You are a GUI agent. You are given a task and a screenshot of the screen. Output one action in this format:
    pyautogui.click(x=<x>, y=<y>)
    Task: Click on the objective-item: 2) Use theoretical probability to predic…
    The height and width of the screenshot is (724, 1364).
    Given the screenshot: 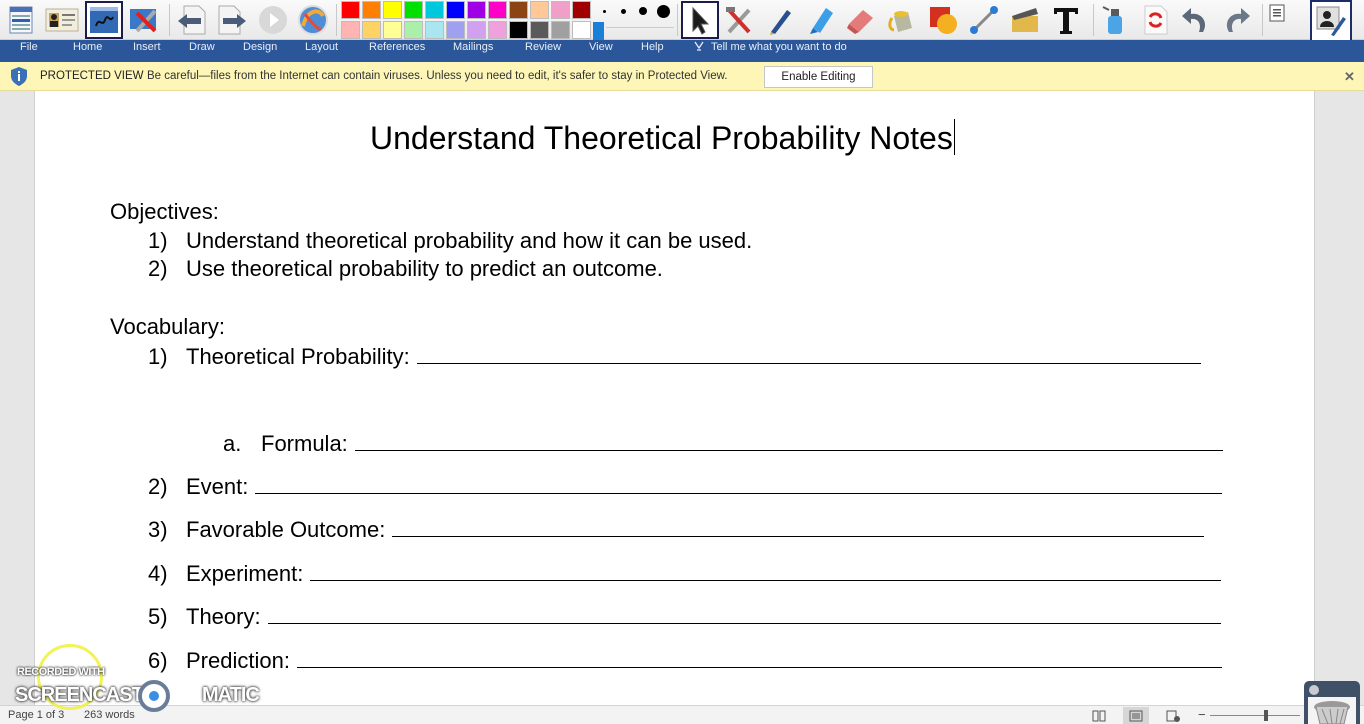 What is the action you would take?
    pyautogui.click(x=405, y=268)
    